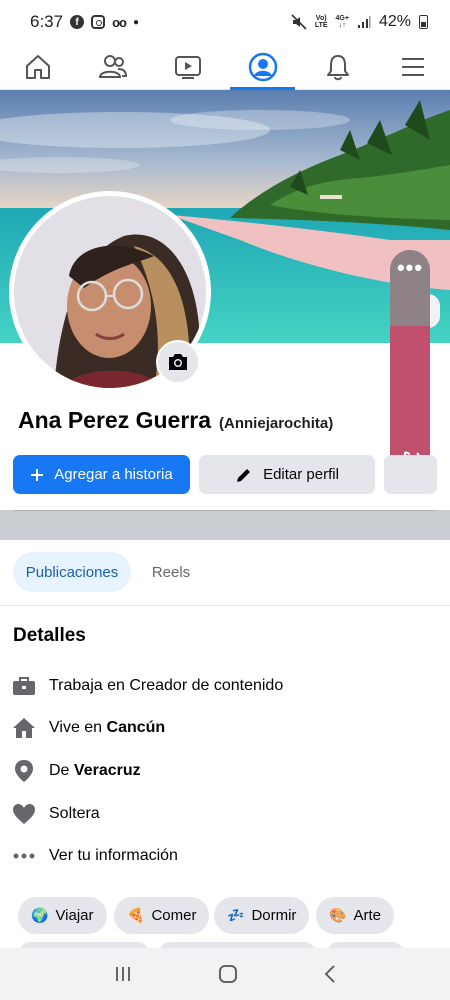  I want to click on more-options-icon: •••, so click(410, 268).